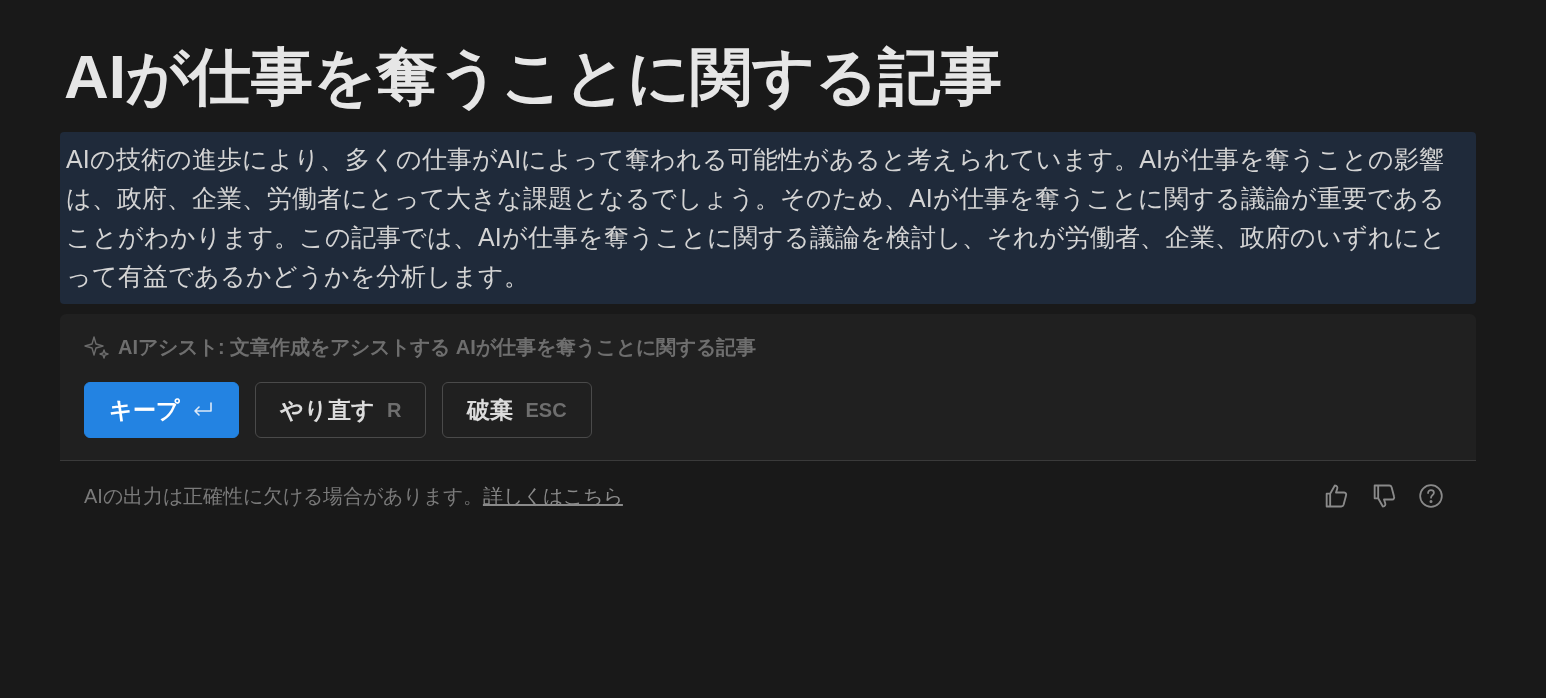  I want to click on keep-button: キープ, so click(161, 410).